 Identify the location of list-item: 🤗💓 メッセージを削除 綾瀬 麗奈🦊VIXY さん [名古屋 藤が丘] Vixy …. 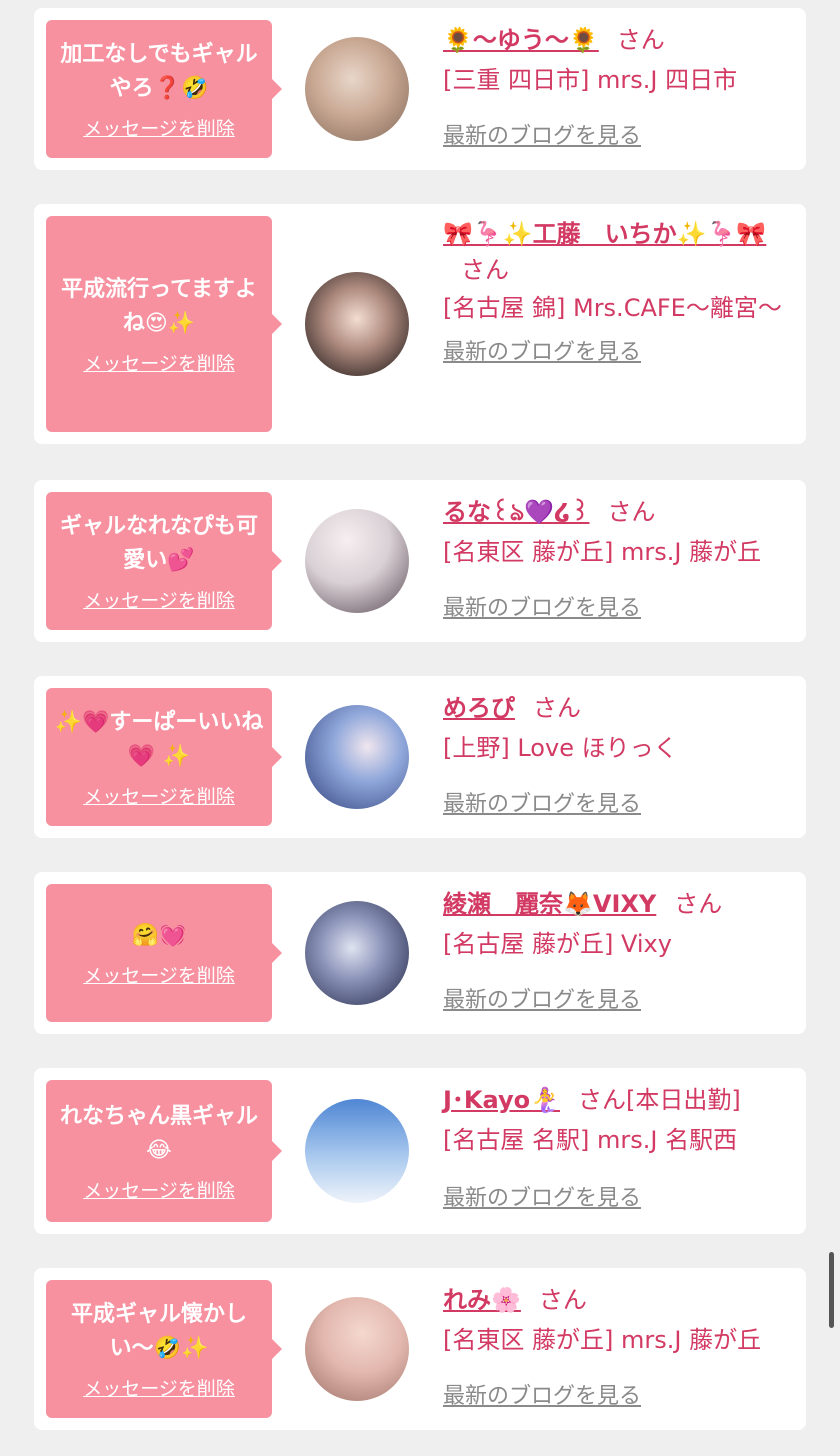
(420, 953).